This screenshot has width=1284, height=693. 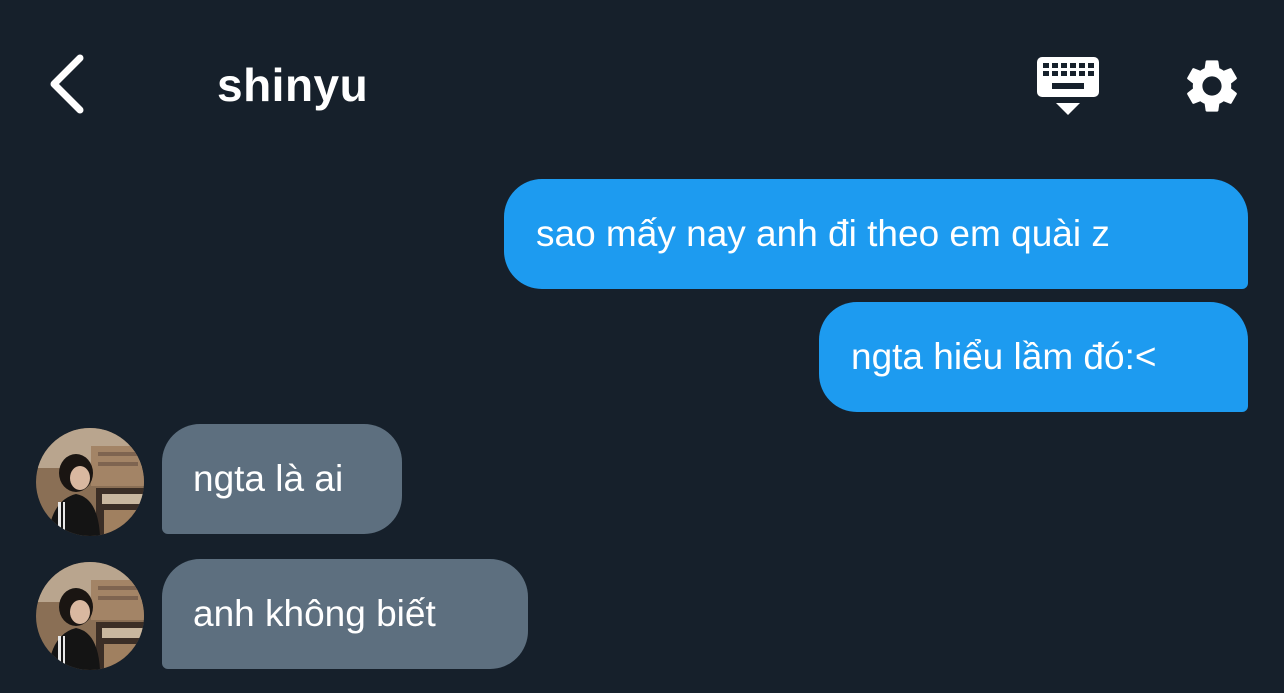 I want to click on incoming-message: ngta là ai, so click(x=282, y=479).